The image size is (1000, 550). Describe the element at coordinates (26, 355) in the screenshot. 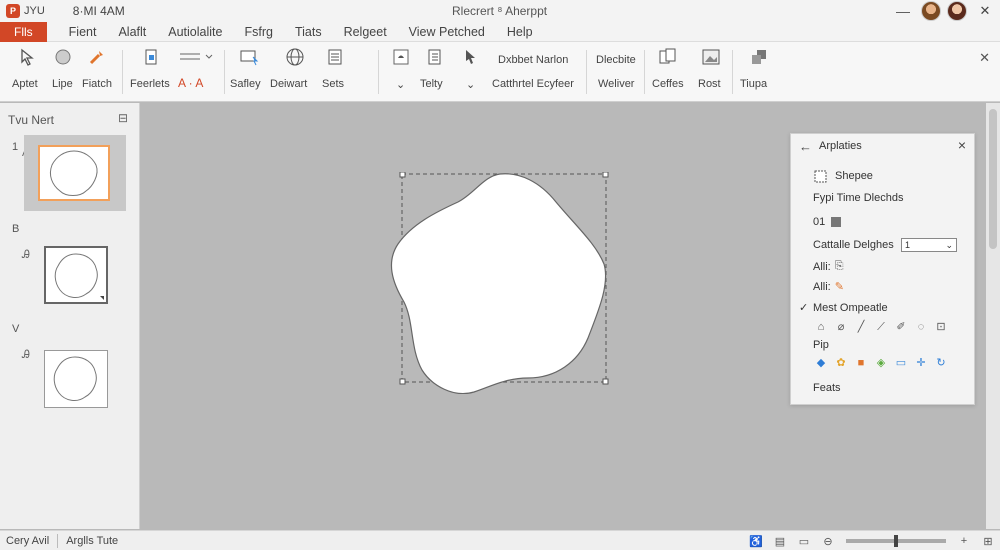

I see `animation-mark-icon: Ꭿ` at that location.